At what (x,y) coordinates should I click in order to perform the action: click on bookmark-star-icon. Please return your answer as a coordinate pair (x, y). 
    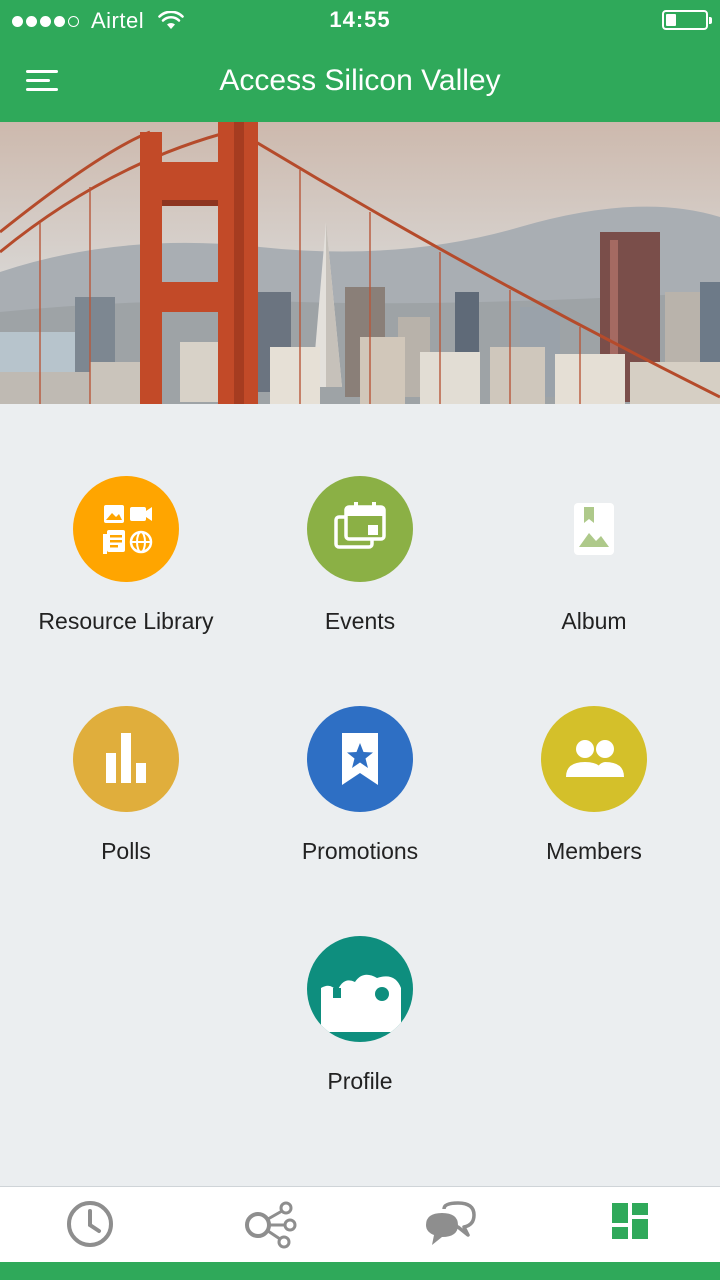
    Looking at the image, I should click on (360, 759).